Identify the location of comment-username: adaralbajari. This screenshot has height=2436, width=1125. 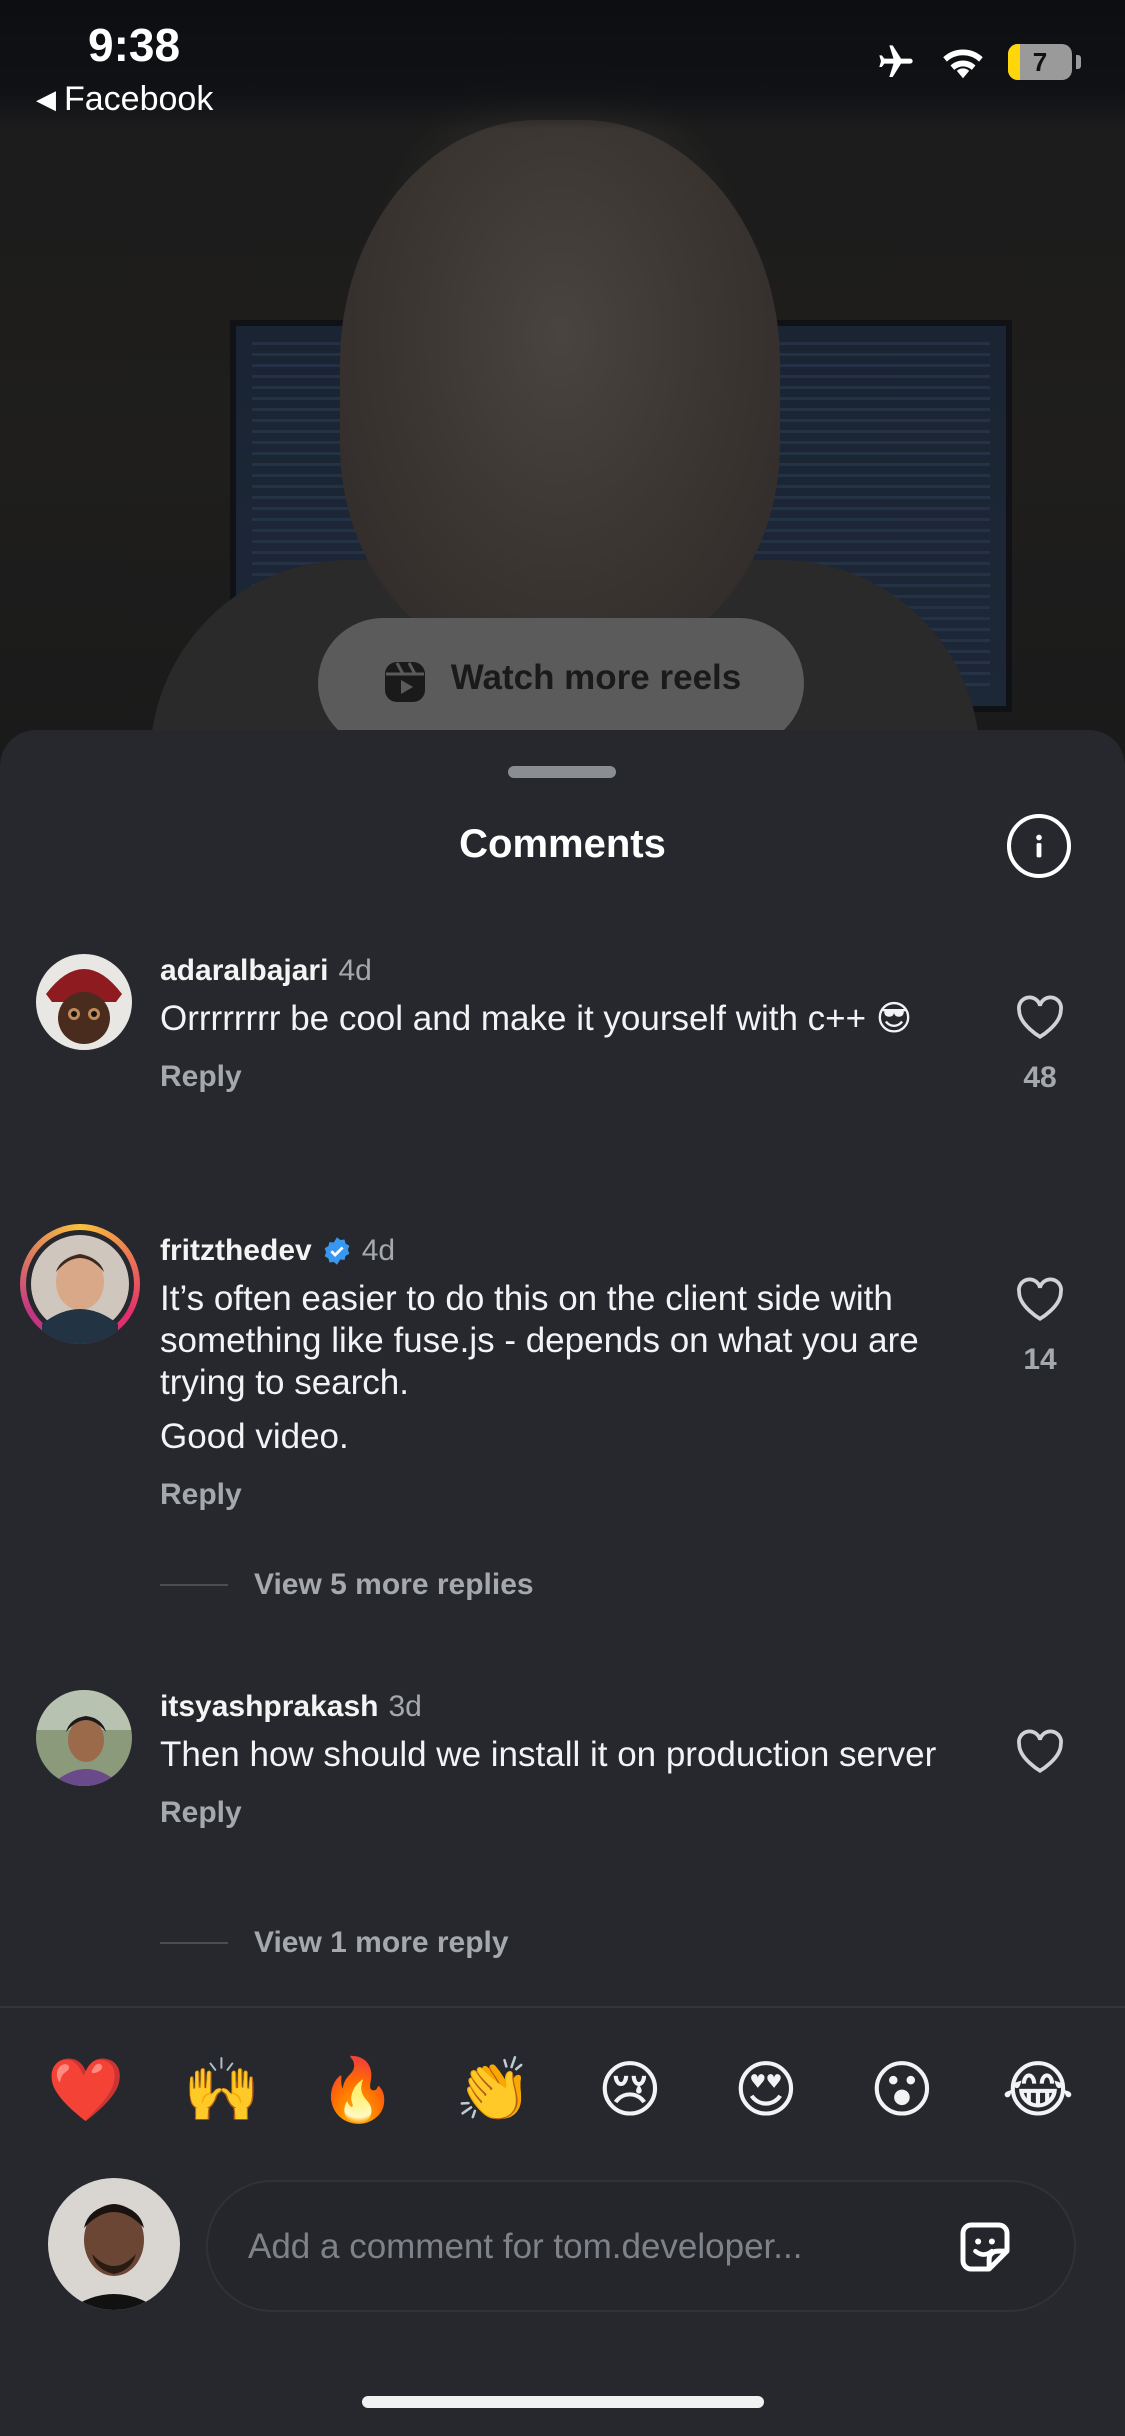
(244, 971).